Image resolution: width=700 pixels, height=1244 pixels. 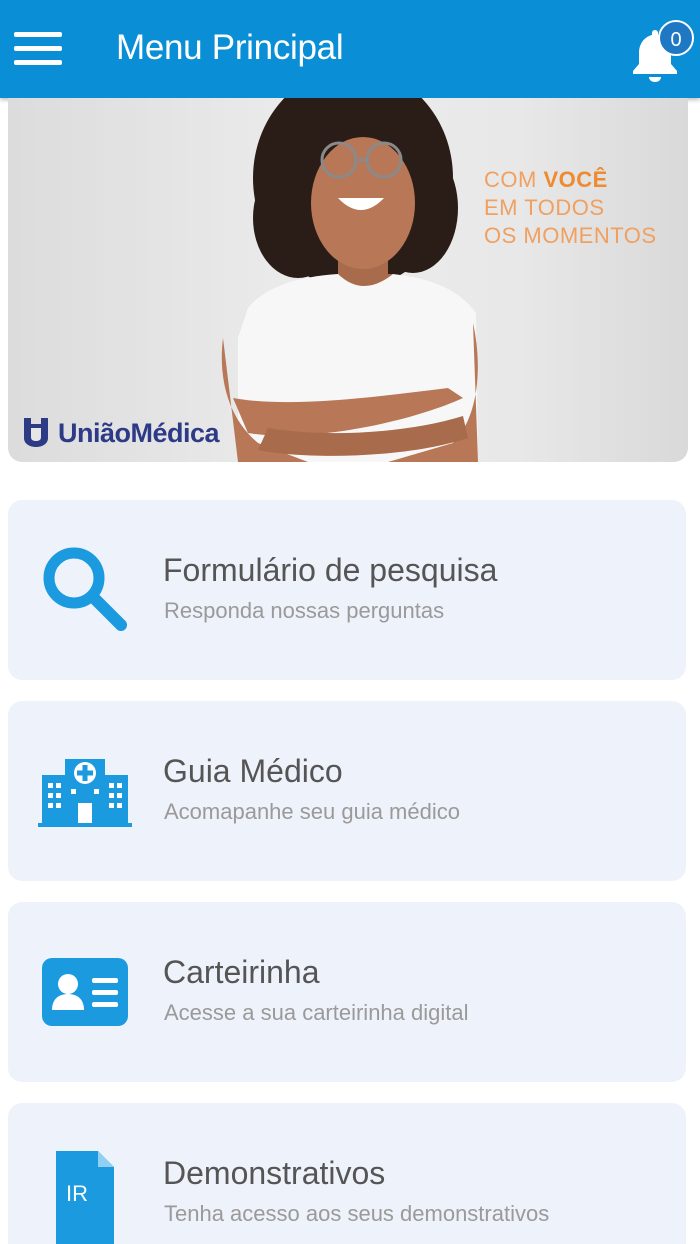 What do you see at coordinates (36, 432) in the screenshot?
I see `logo-shield-icon` at bounding box center [36, 432].